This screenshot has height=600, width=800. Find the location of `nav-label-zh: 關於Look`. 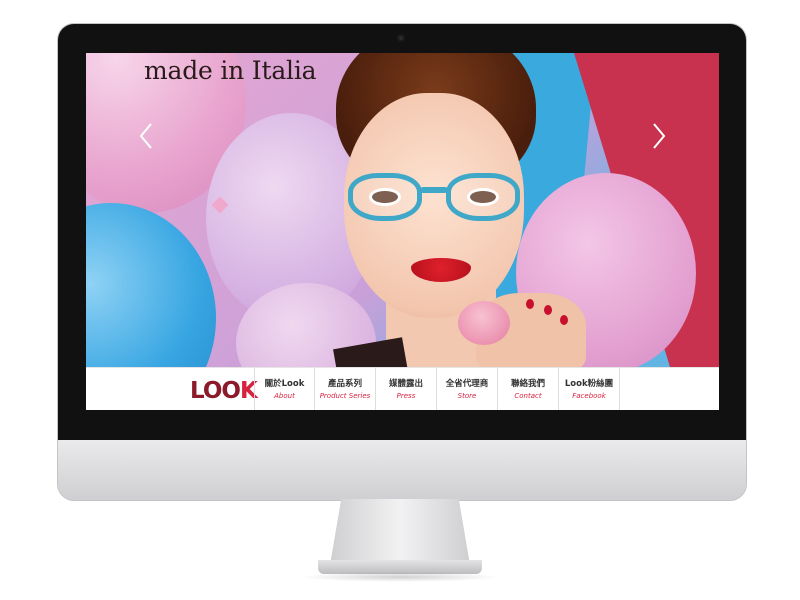

nav-label-zh: 關於Look is located at coordinates (284, 383).